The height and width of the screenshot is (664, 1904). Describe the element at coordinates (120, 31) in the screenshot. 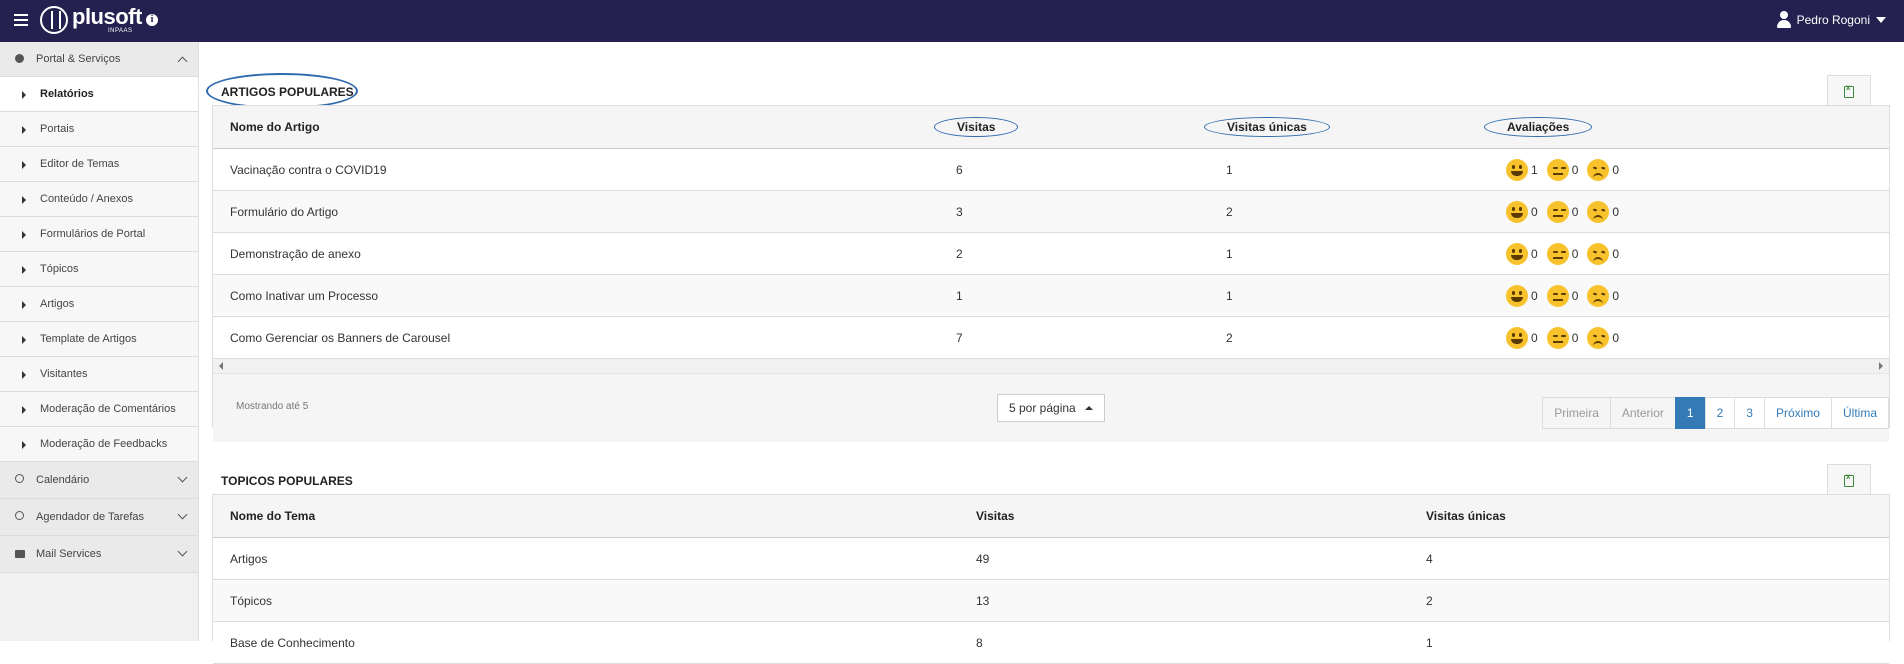

I see `logo-subtext: INPAAS` at that location.